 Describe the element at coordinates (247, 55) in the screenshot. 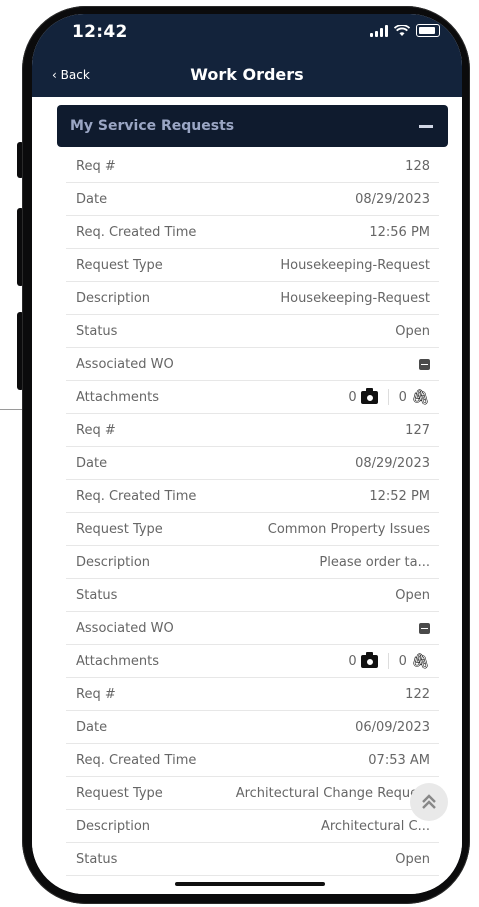

I see `top-bar: 12:42 ‹ Back Work Orders` at that location.